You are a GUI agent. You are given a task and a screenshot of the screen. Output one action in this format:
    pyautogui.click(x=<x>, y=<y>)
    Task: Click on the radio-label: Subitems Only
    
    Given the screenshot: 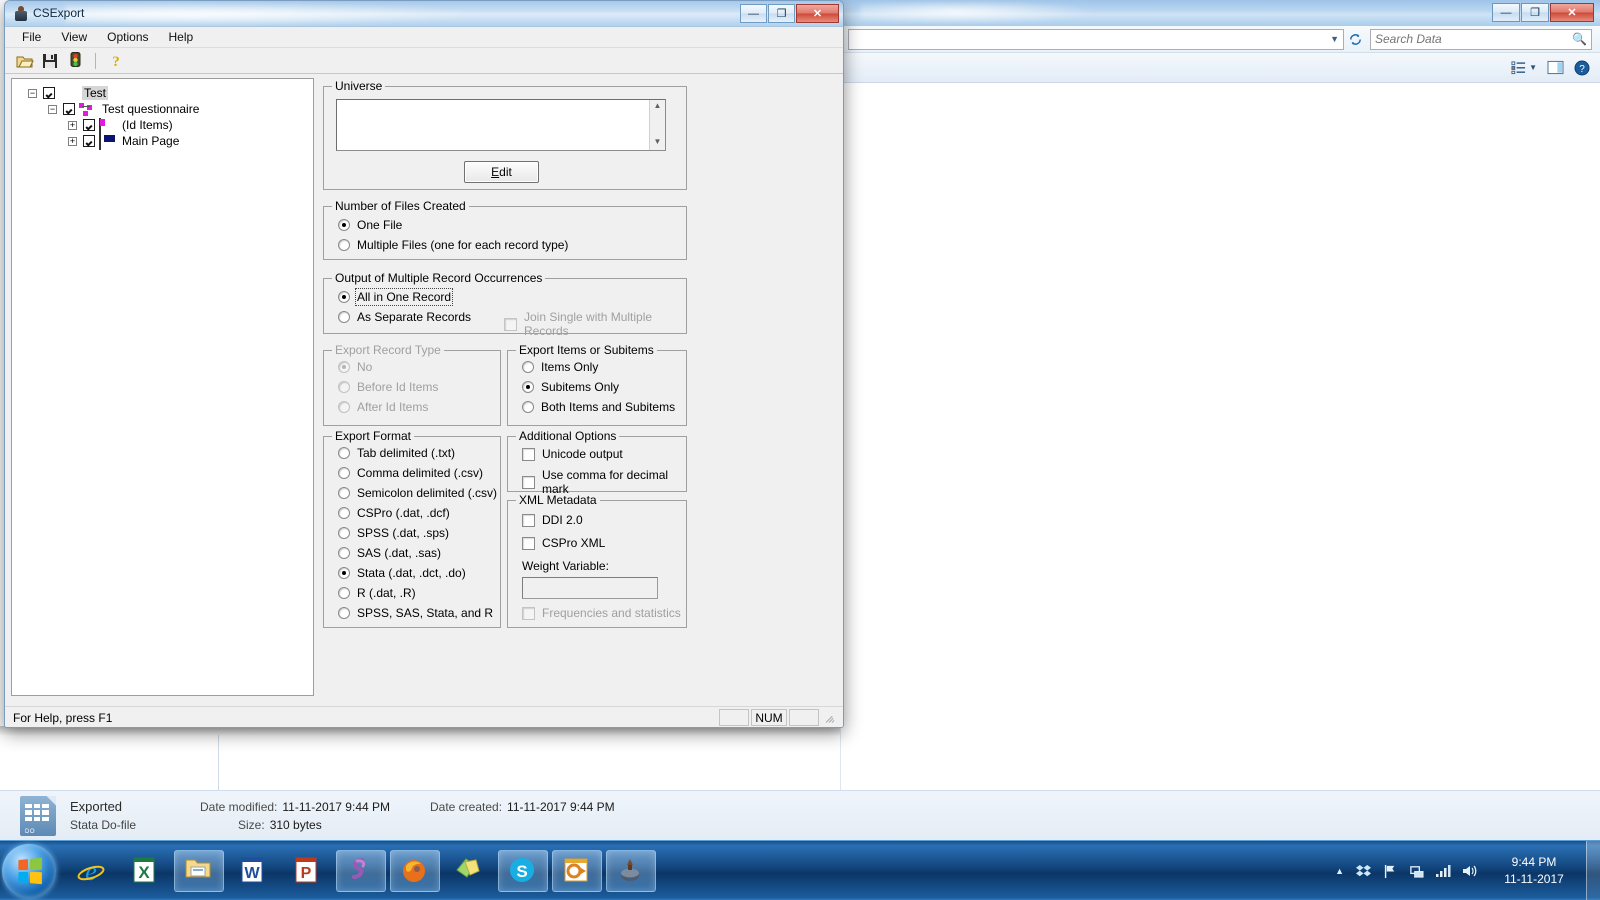 What is the action you would take?
    pyautogui.click(x=580, y=387)
    